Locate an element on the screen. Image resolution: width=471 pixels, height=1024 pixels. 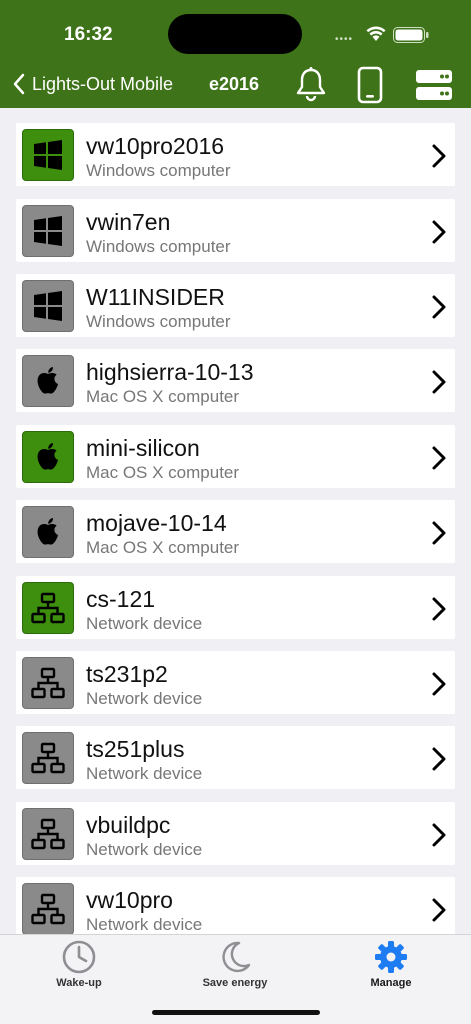
gear-icon is located at coordinates (391, 957).